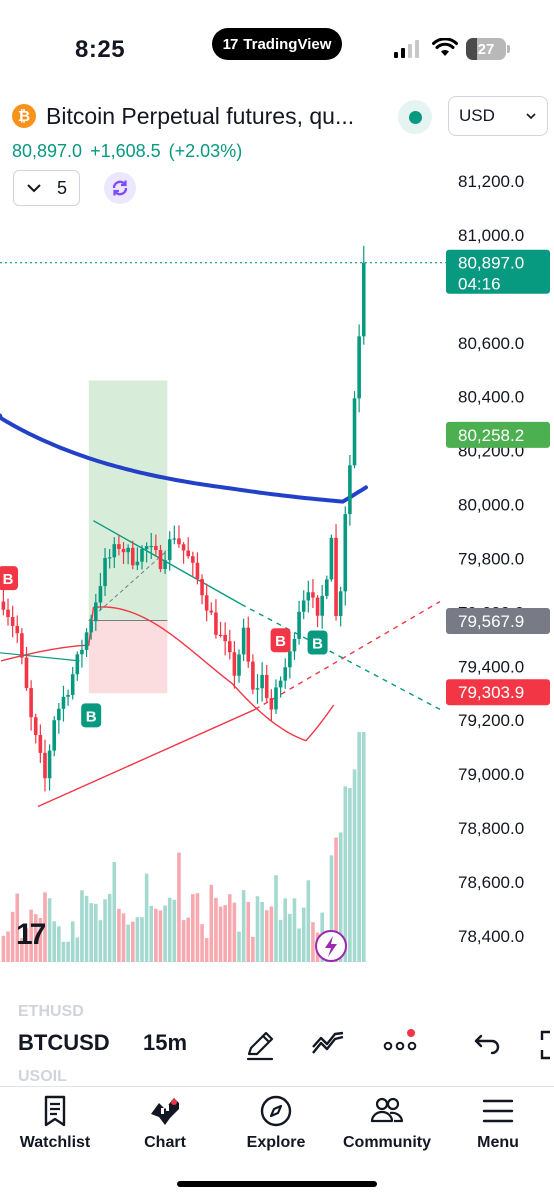  What do you see at coordinates (508, 49) in the screenshot?
I see `battery-tip` at bounding box center [508, 49].